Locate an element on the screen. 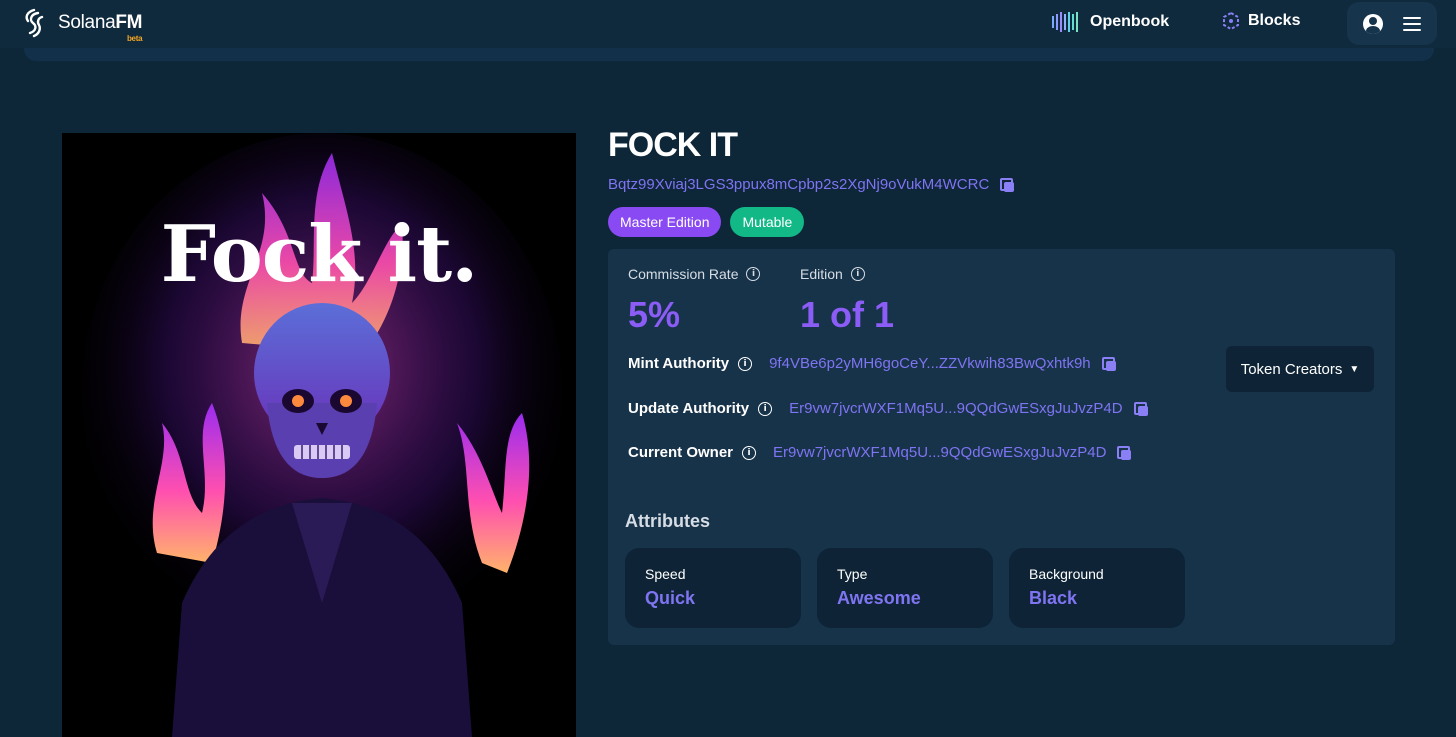 The height and width of the screenshot is (737, 1456). user-icon is located at coordinates (1373, 23).